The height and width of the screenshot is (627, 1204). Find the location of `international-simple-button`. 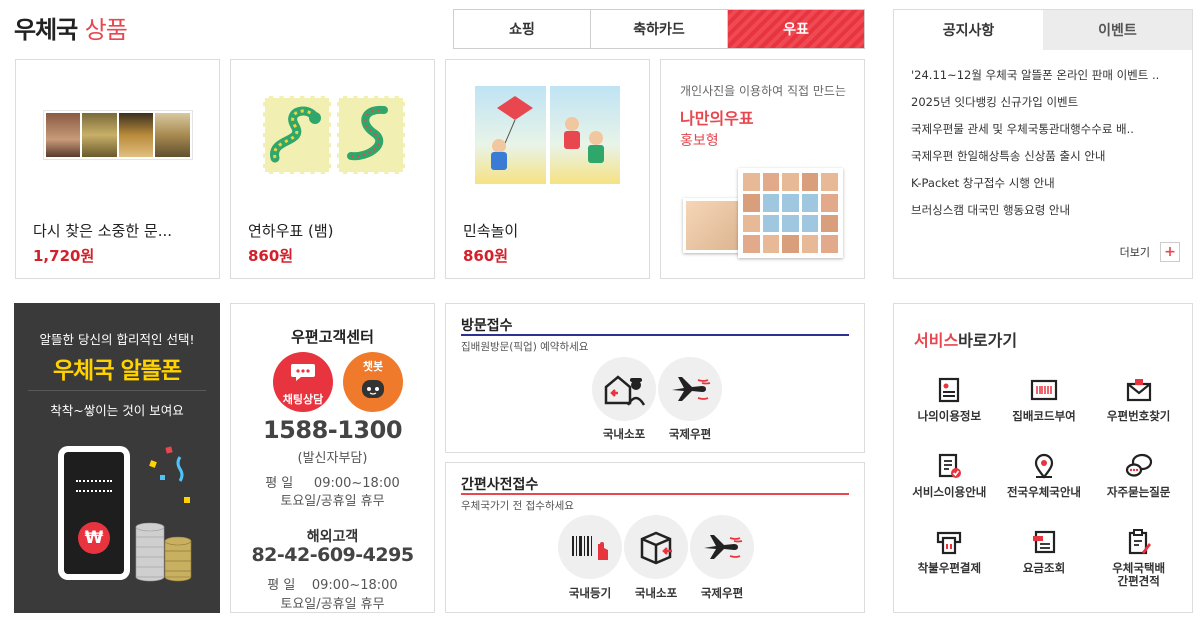

international-simple-button is located at coordinates (722, 547).